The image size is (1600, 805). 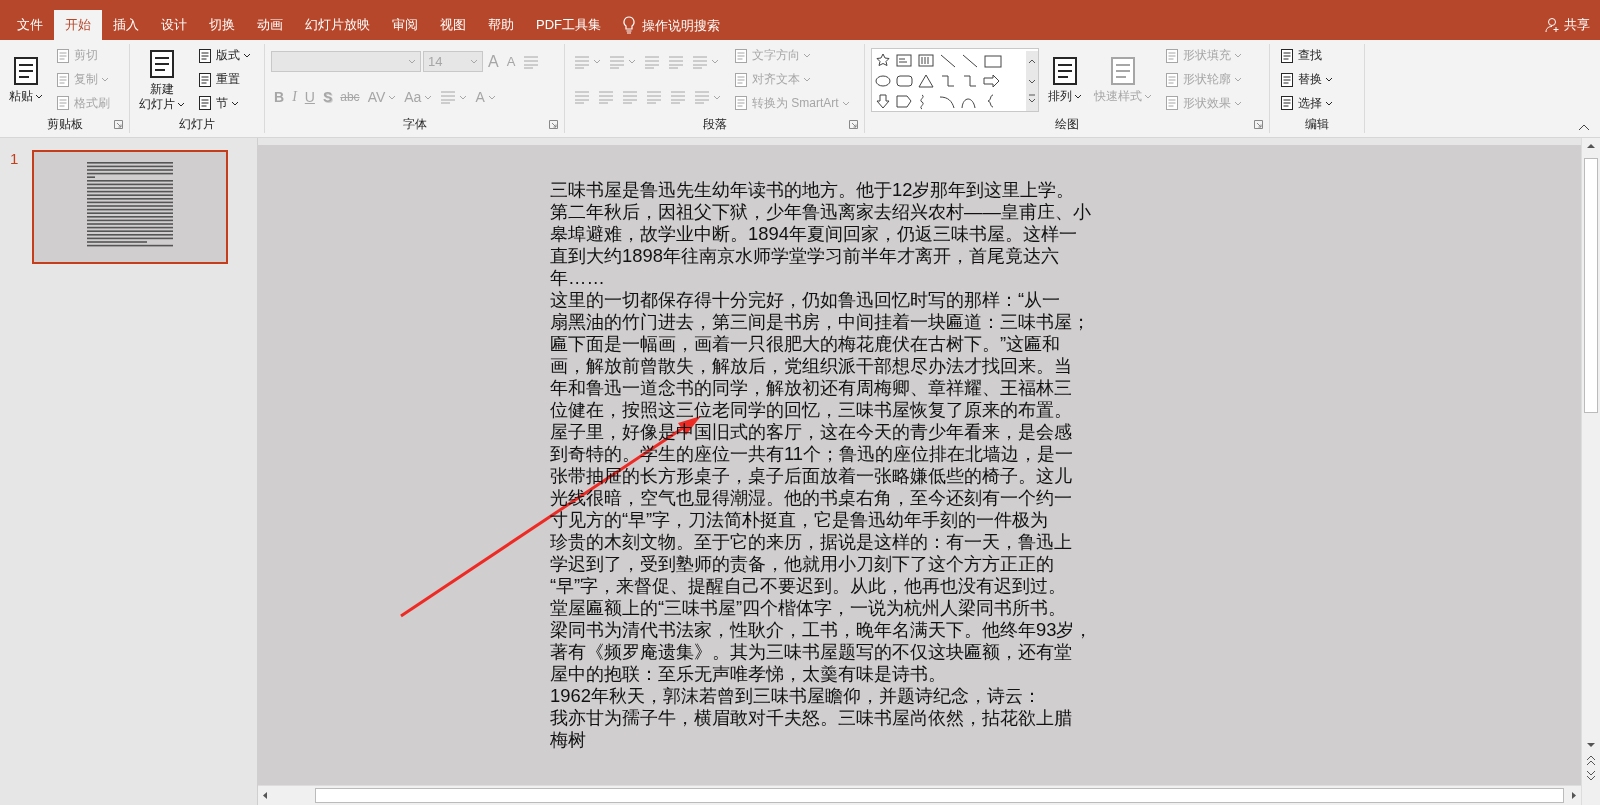 I want to click on ribbon-button: 查找, so click(x=1300, y=56).